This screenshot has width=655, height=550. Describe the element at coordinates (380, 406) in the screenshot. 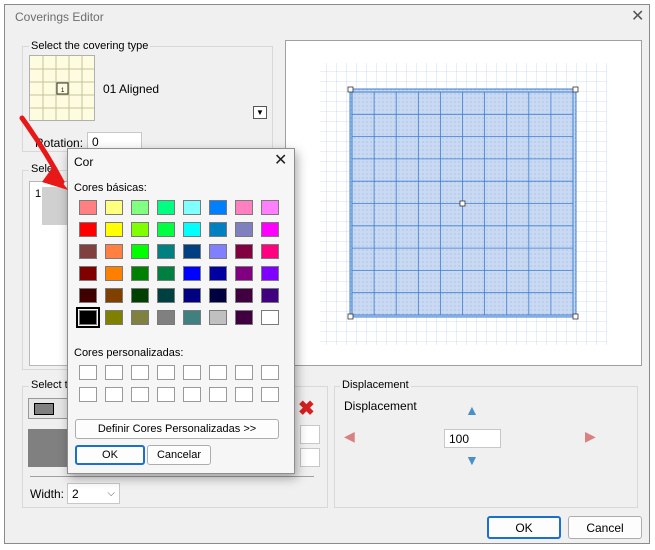

I see `displacement-label: Displacement` at that location.